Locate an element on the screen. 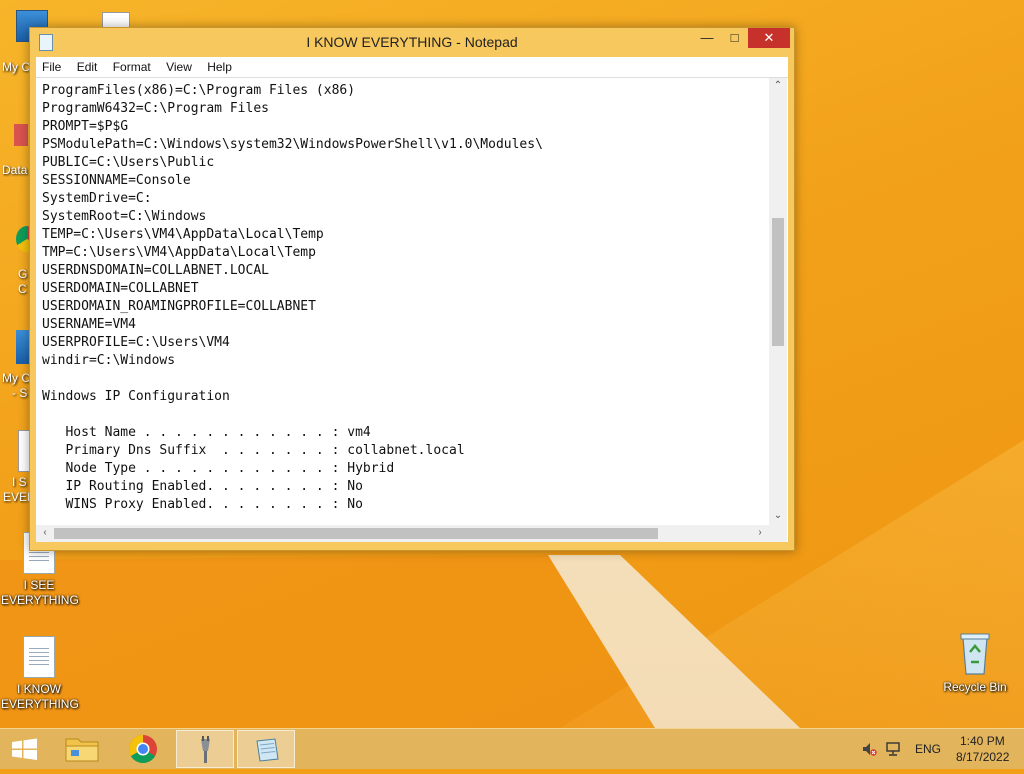 Image resolution: width=1024 pixels, height=774 pixels. menu-format: Format is located at coordinates (132, 65).